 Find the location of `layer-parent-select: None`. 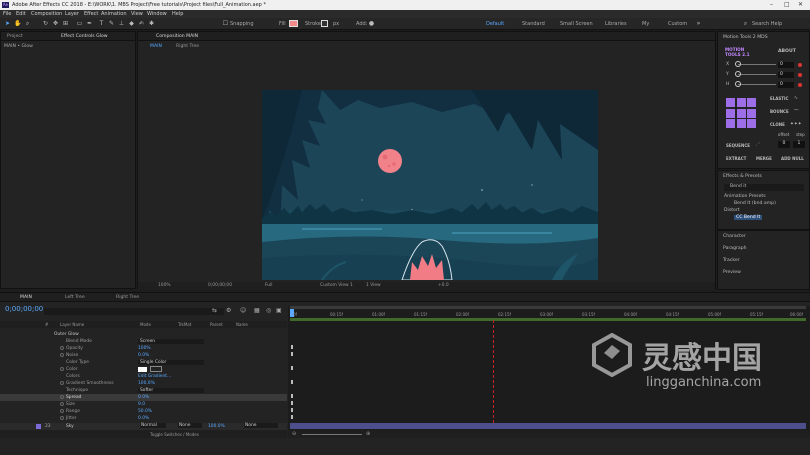

layer-parent-select: None is located at coordinates (261, 425).